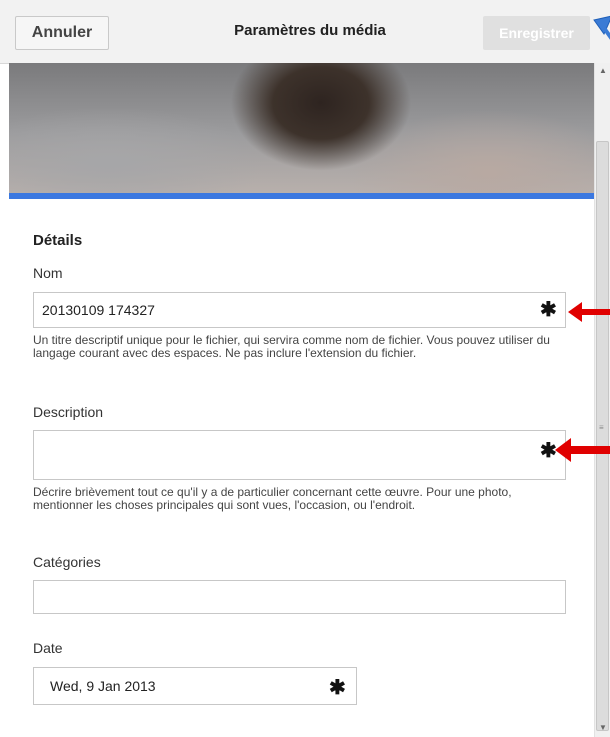 This screenshot has height=737, width=610. What do you see at coordinates (601, 27) in the screenshot?
I see `blue-arrow-icon` at bounding box center [601, 27].